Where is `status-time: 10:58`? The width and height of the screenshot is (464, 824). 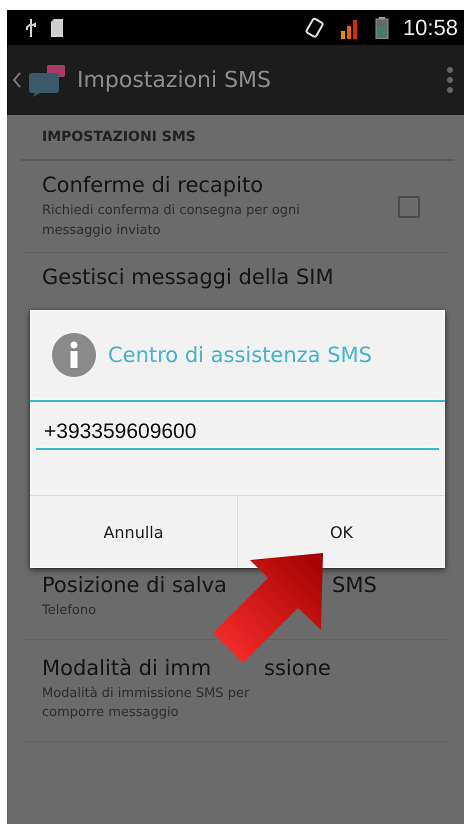 status-time: 10:58 is located at coordinates (430, 27).